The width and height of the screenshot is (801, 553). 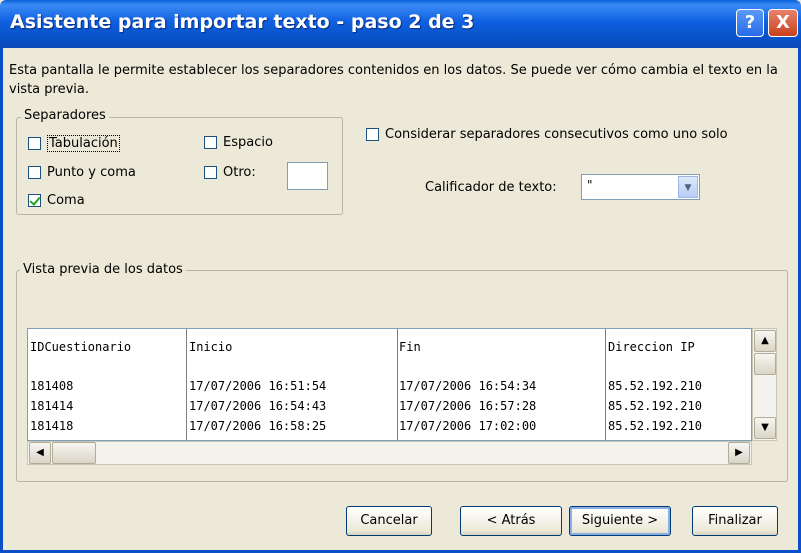 I want to click on tab-separator-label: Tabulación, so click(x=83, y=143).